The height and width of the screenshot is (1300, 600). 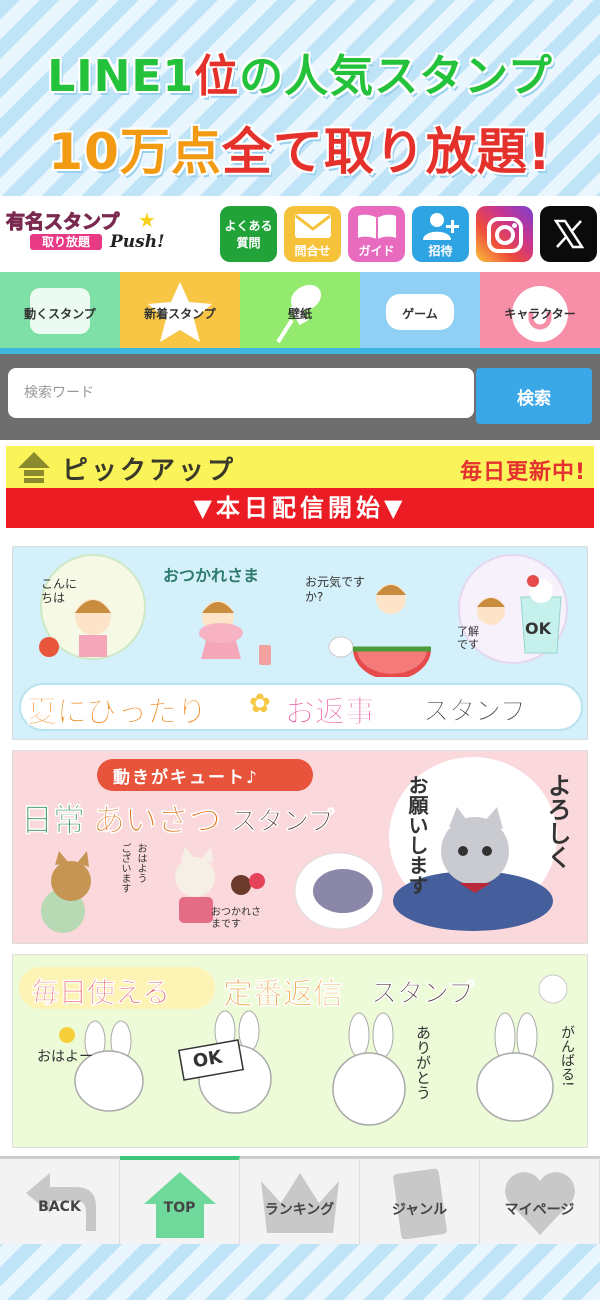 I want to click on banner-title-a: 夏にぴったり, so click(x=117, y=713).